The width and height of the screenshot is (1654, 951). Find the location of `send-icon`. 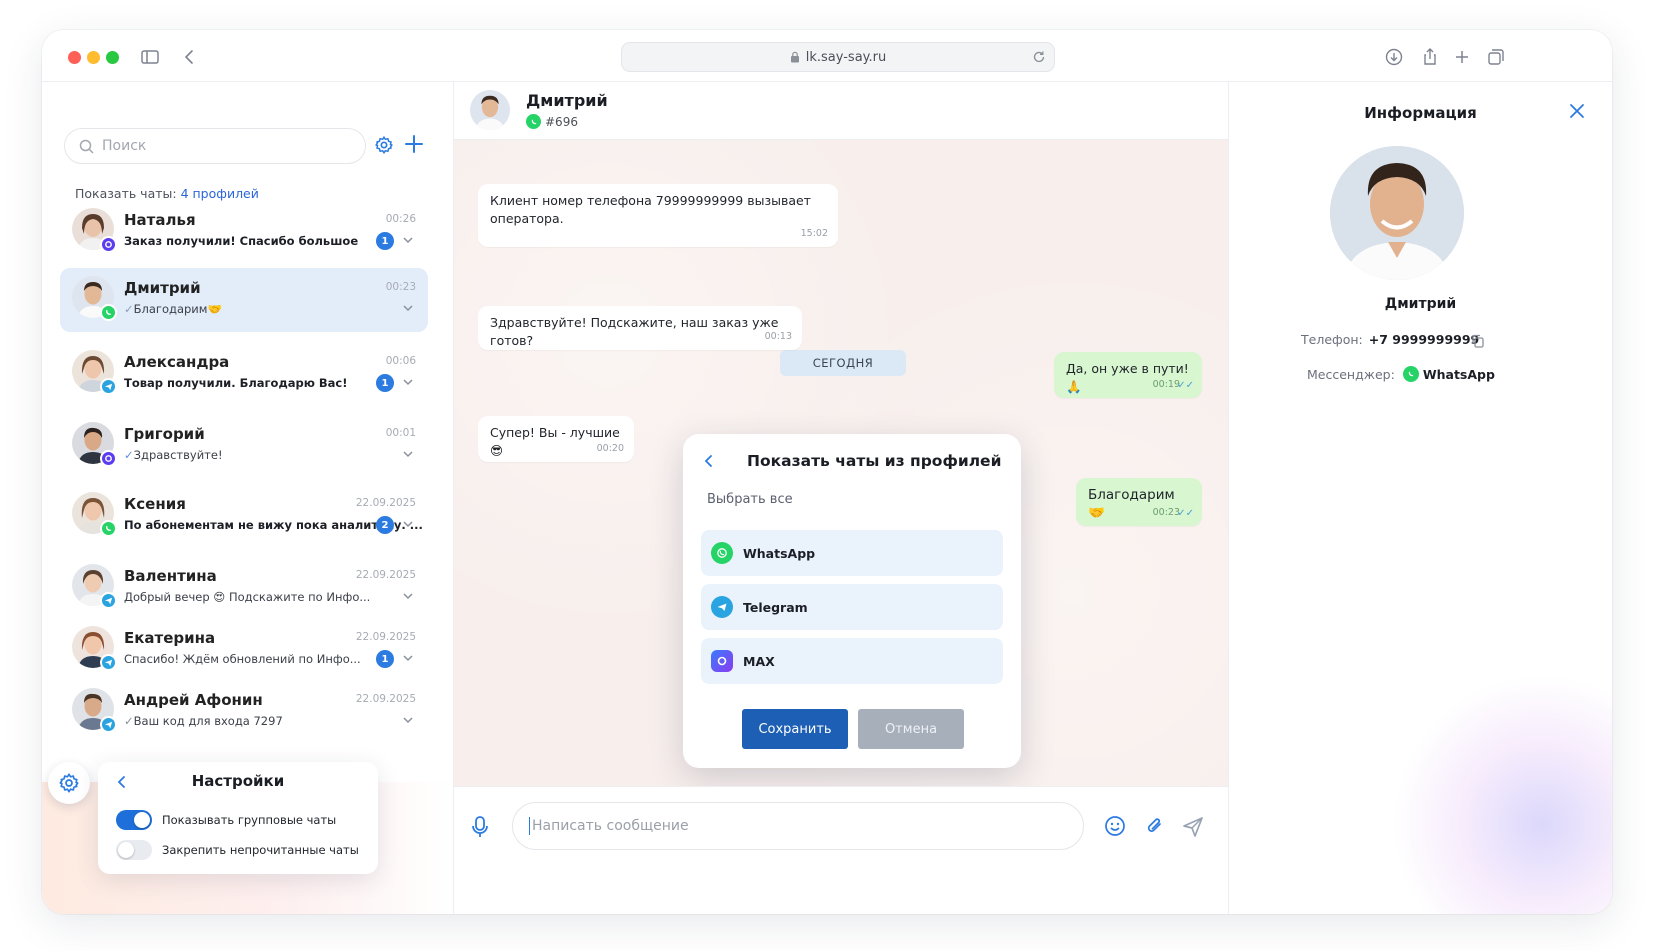

send-icon is located at coordinates (1193, 827).